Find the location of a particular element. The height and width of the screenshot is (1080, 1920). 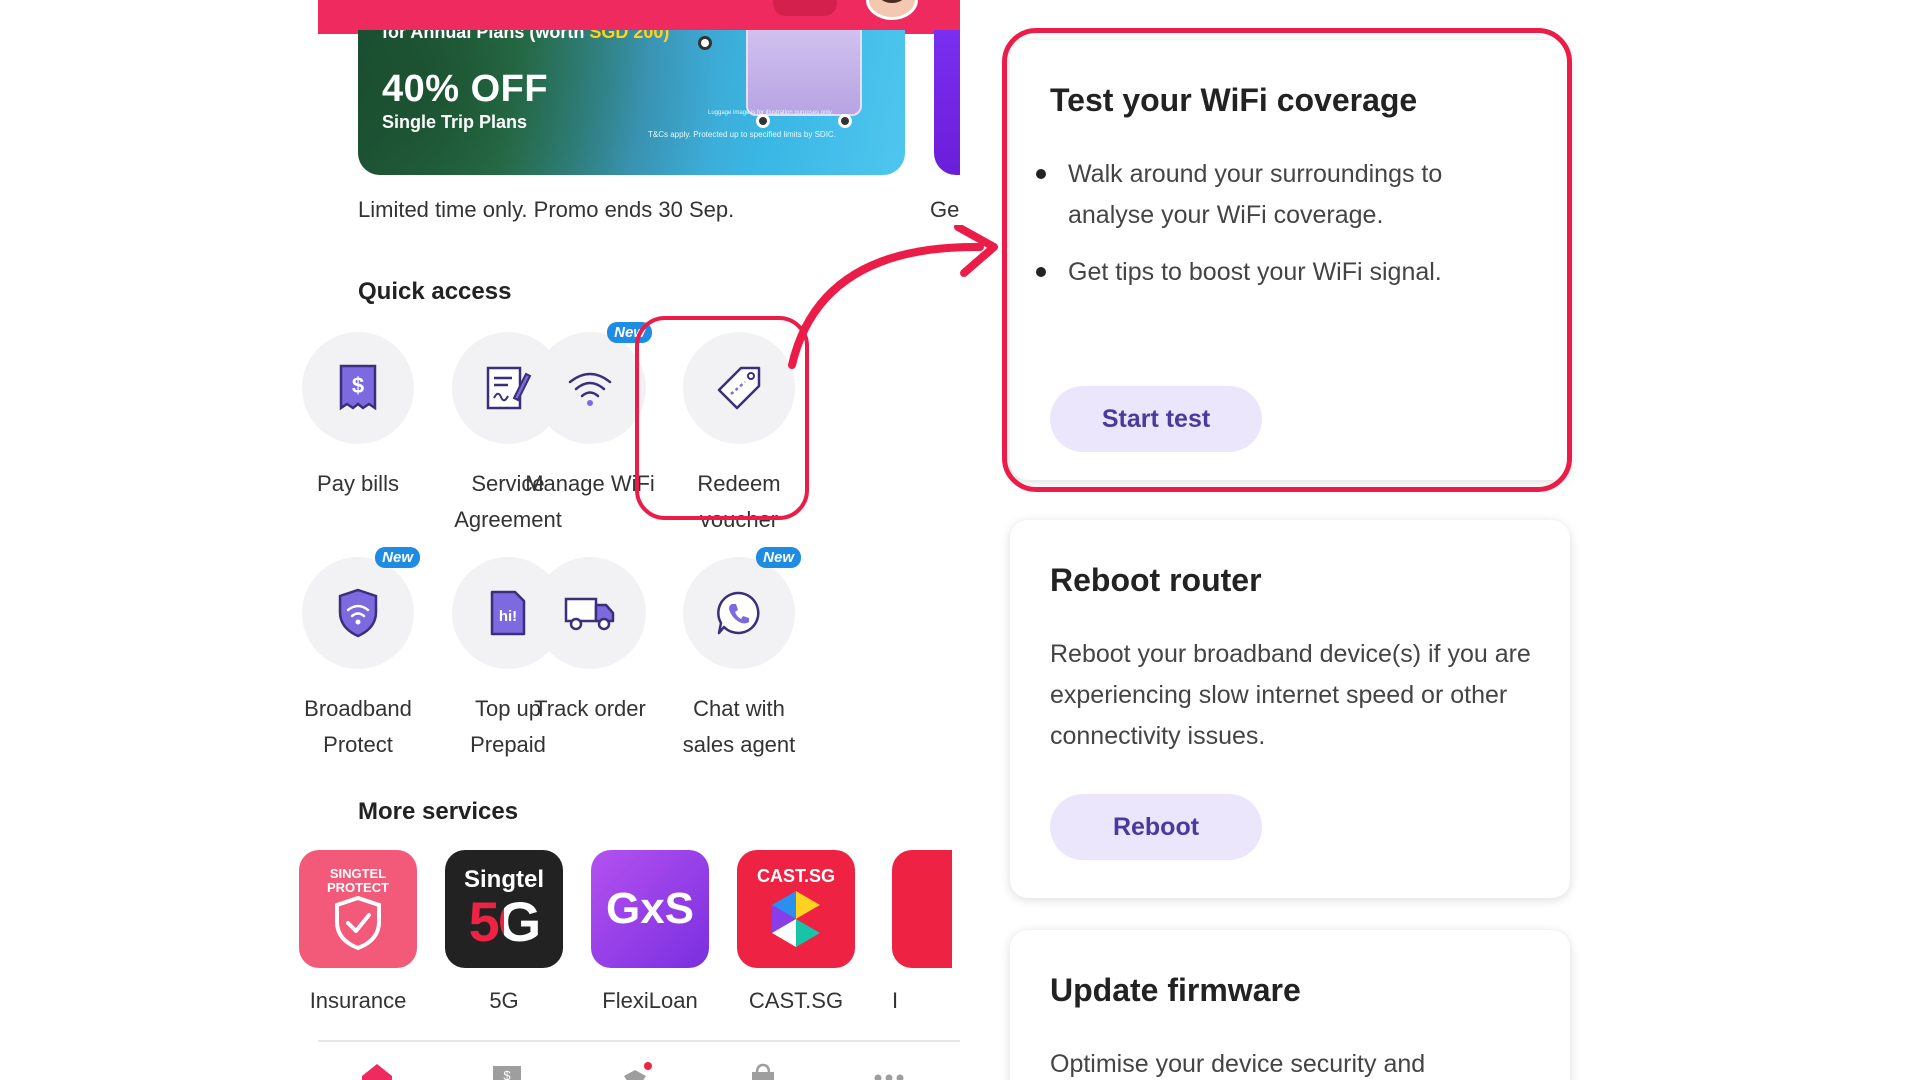

service-insurance: SINGTEL PROTECT Insurance is located at coordinates (358, 932).